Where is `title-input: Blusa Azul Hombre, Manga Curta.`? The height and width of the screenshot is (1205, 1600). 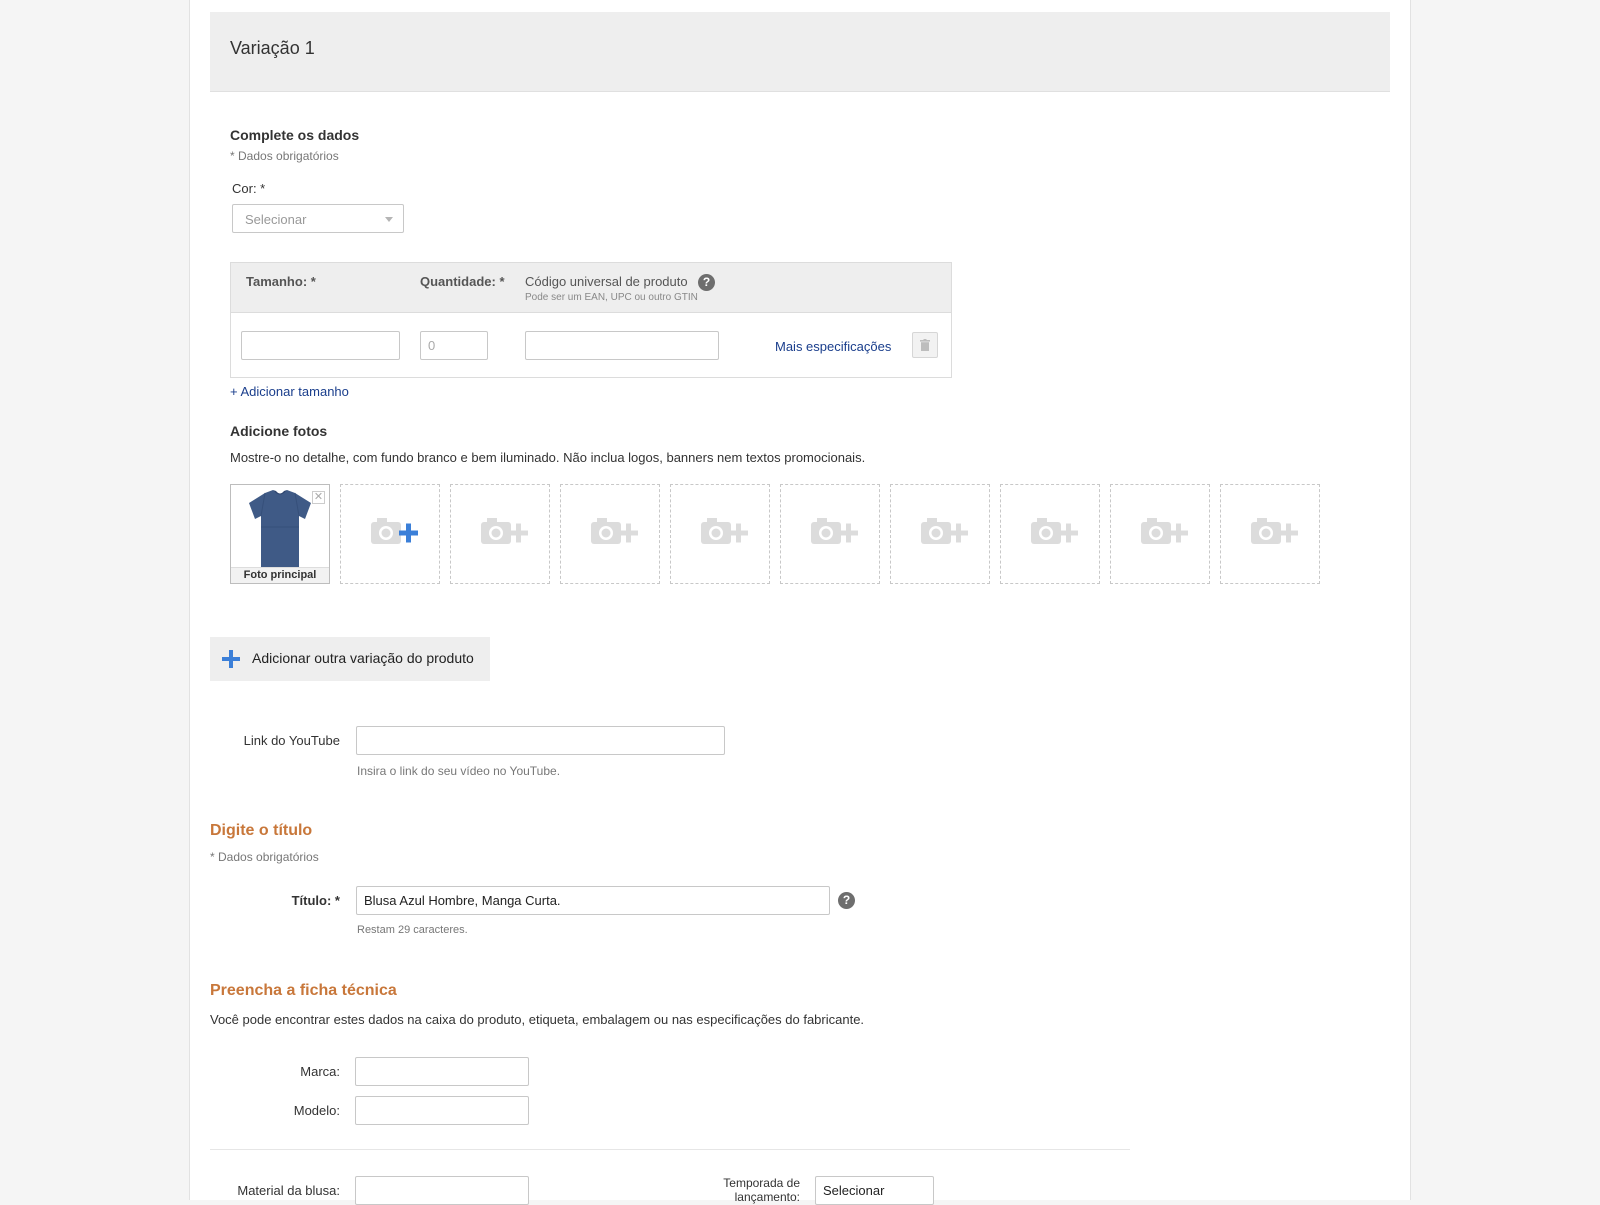
title-input: Blusa Azul Hombre, Manga Curta. is located at coordinates (593, 900).